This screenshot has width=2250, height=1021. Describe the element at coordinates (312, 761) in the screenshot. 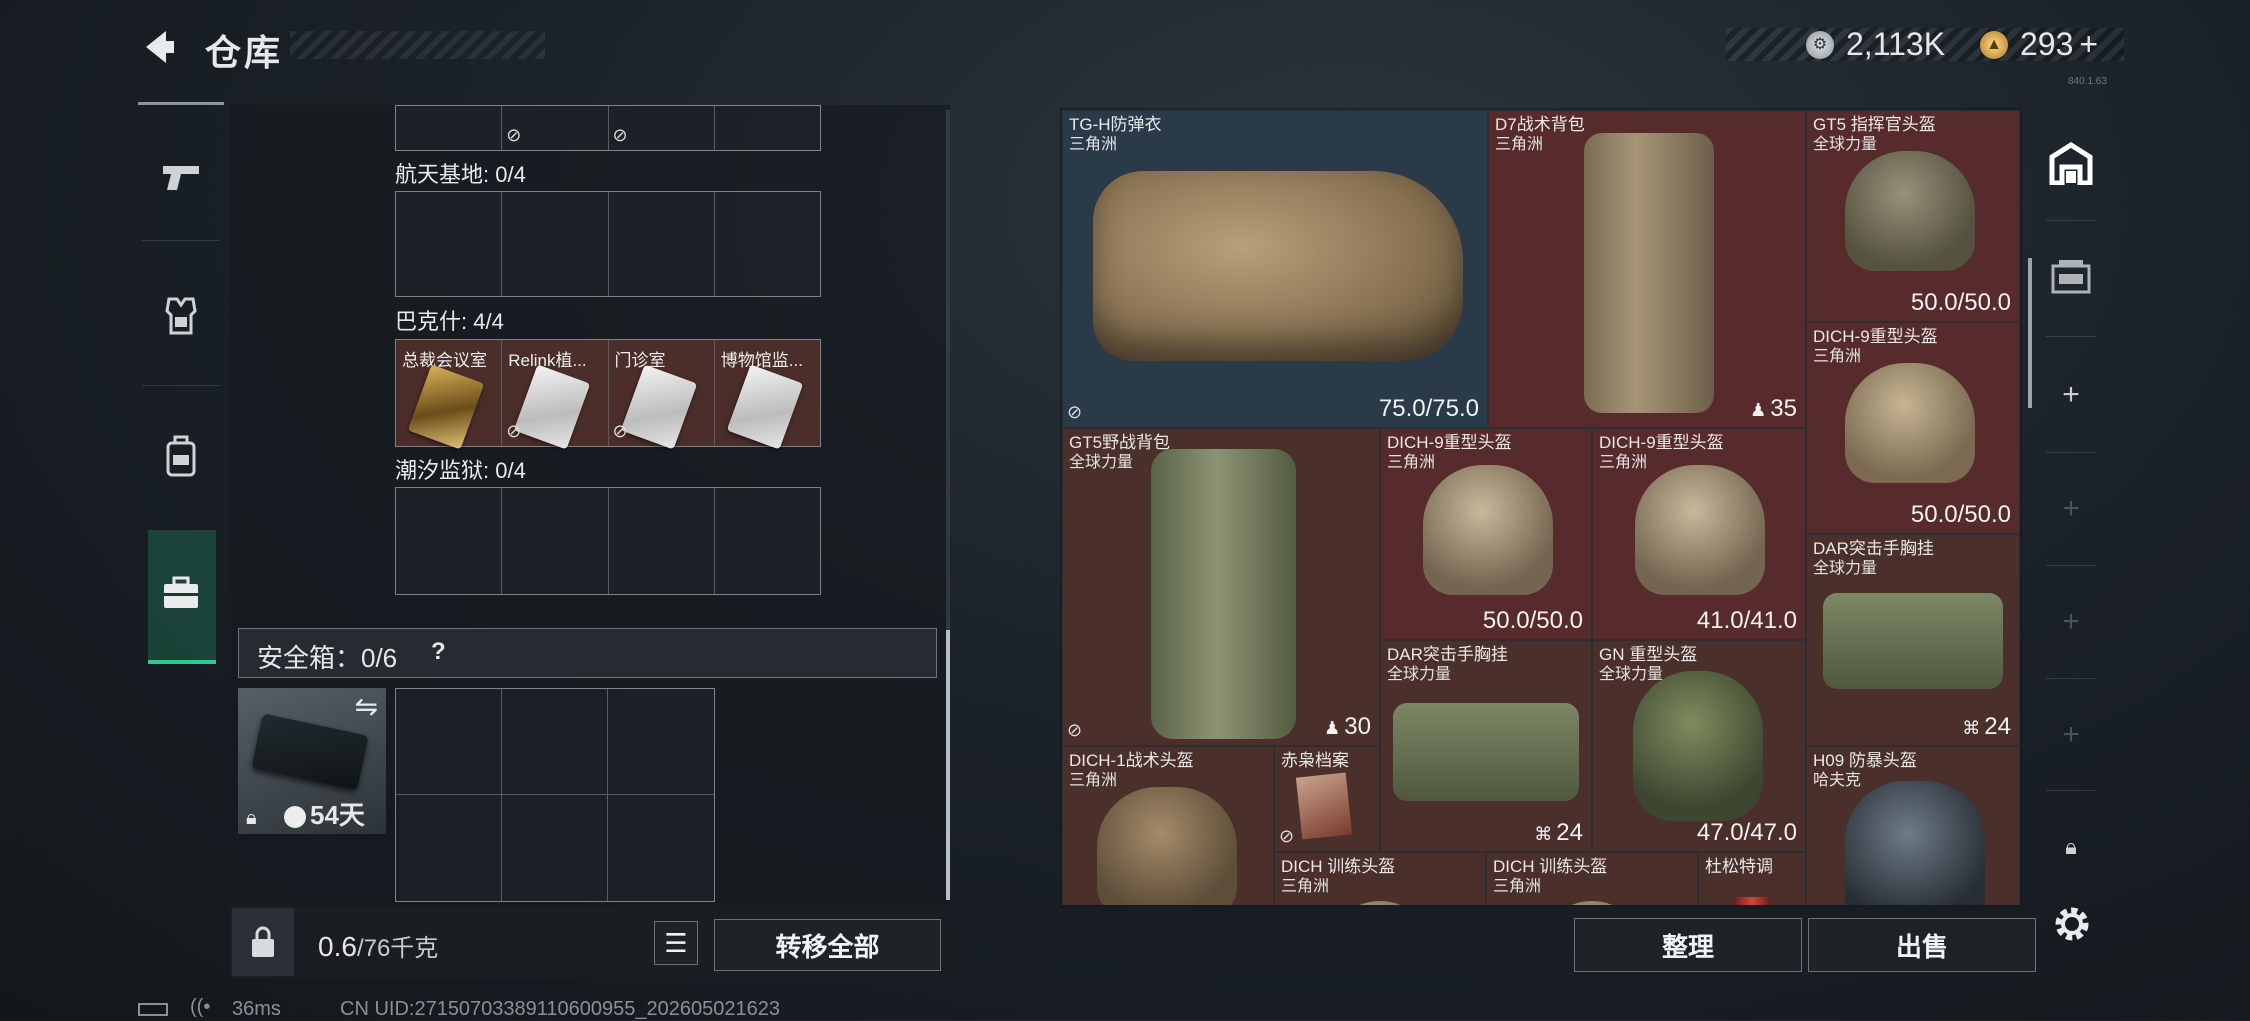

I see `safe-box-item: ⇋ 🔒︎ 54天` at that location.